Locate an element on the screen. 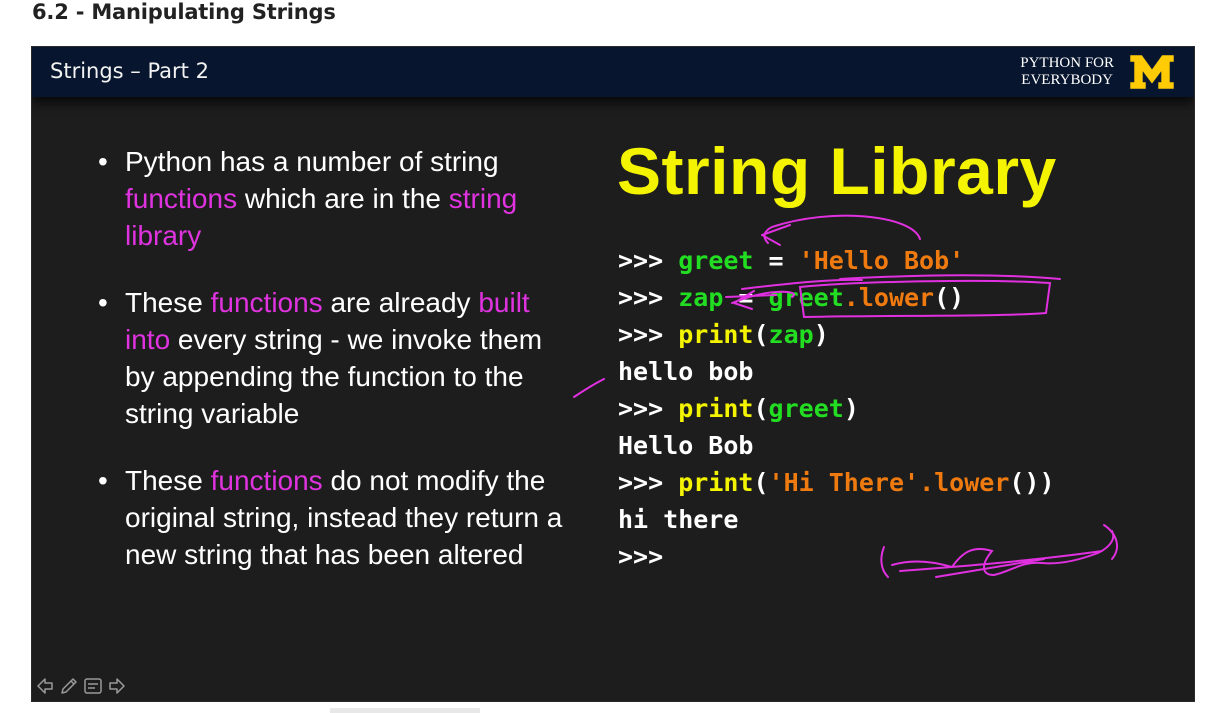 This screenshot has width=1207, height=713. code-token: () is located at coordinates (949, 297).